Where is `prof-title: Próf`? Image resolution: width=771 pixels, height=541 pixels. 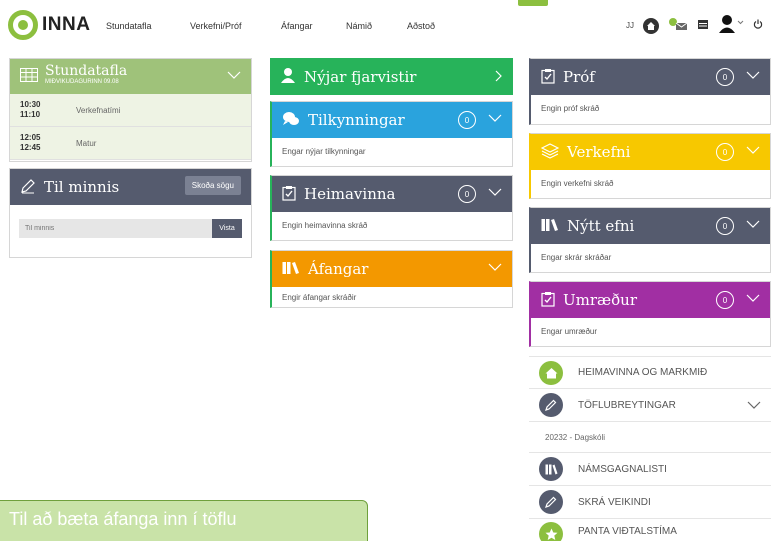
prof-title: Próf is located at coordinates (579, 77).